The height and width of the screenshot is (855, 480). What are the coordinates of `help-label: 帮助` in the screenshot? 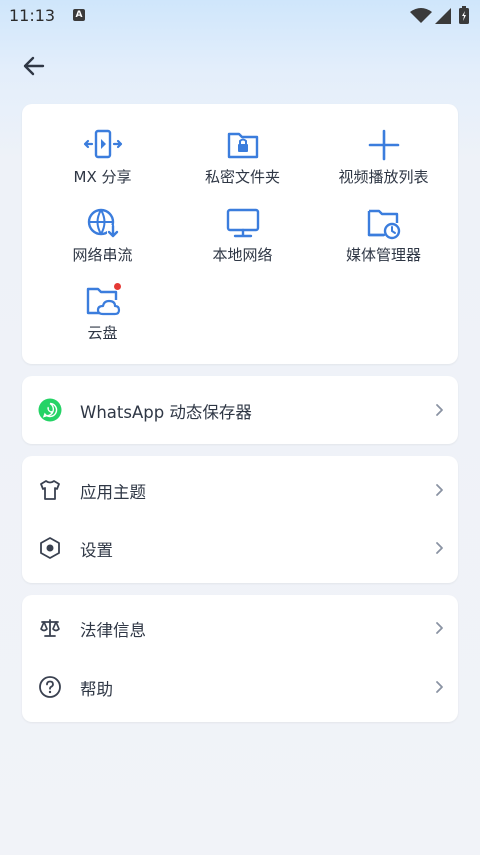 It's located at (96, 689).